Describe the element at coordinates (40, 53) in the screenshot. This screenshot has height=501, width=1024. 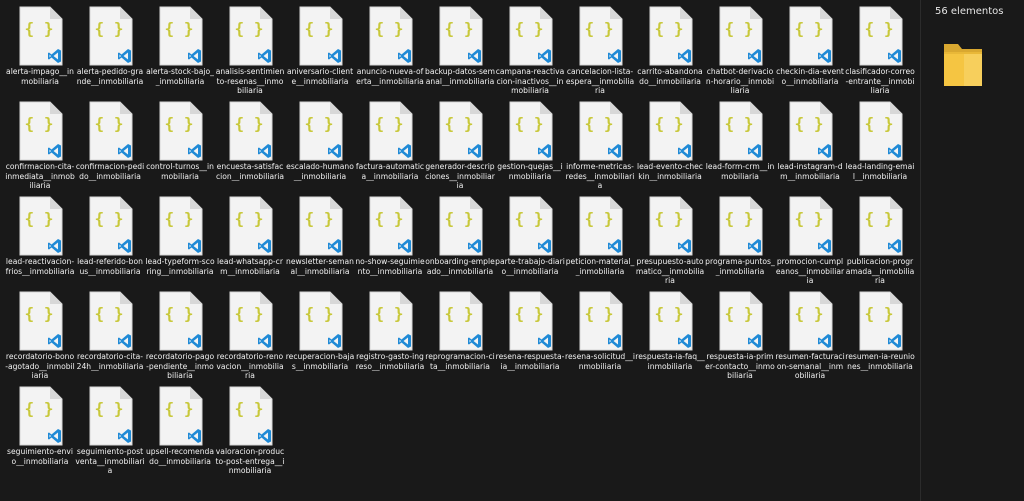
I see `file-item: { } alerta-impago__inmobiliaria` at that location.